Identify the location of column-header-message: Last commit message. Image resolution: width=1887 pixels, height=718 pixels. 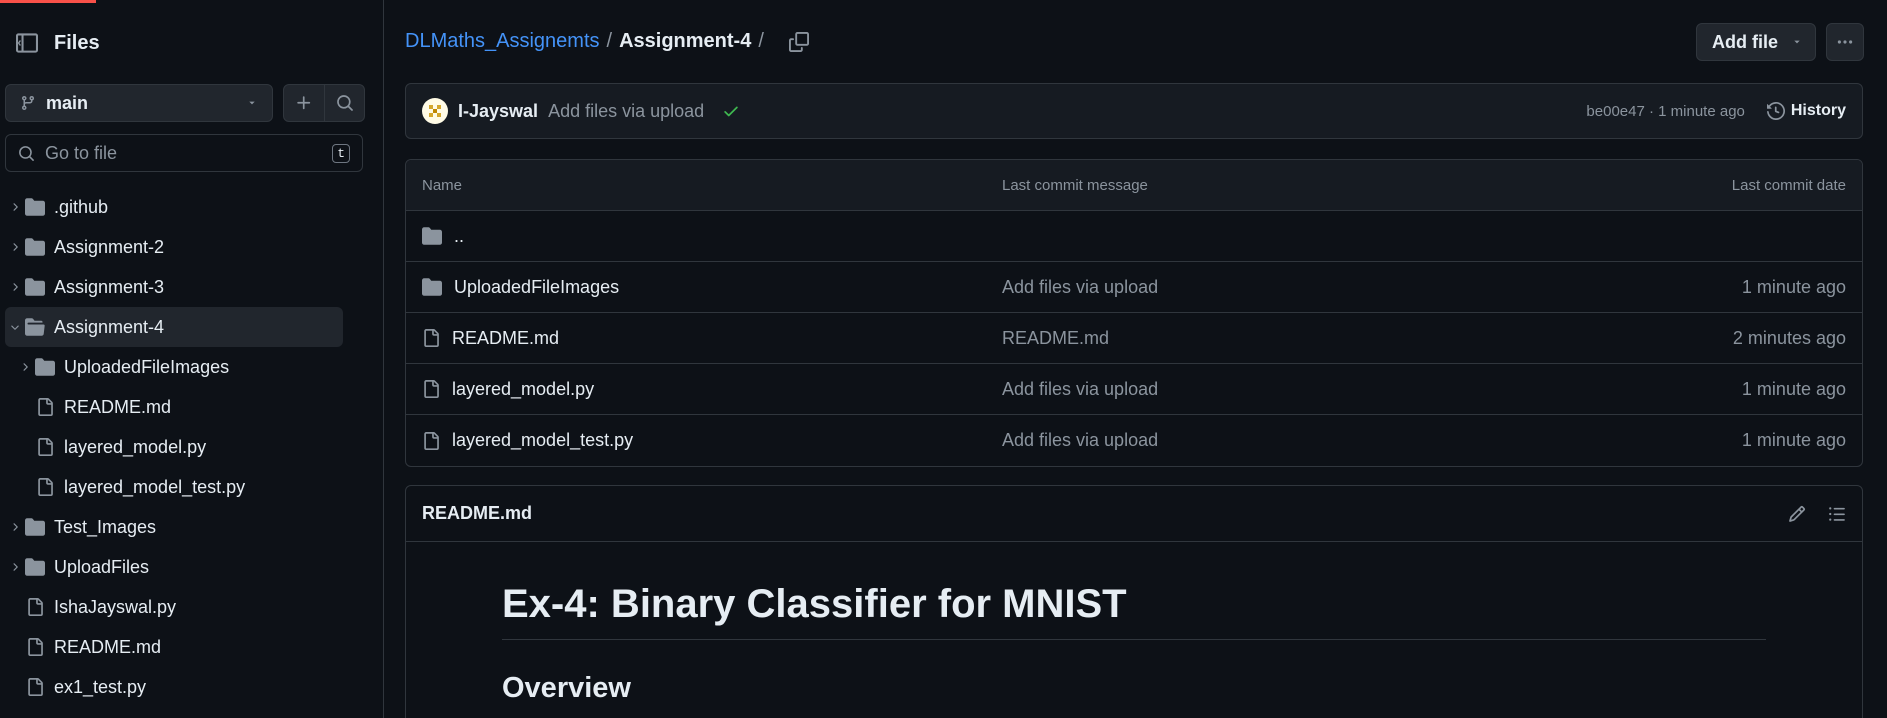
(1075, 185).